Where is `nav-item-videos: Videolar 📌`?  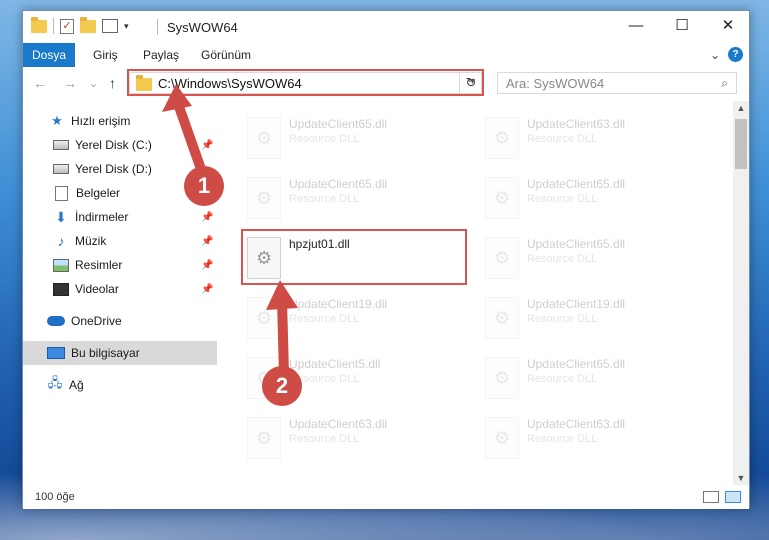 nav-item-videos: Videolar 📌 is located at coordinates (120, 289).